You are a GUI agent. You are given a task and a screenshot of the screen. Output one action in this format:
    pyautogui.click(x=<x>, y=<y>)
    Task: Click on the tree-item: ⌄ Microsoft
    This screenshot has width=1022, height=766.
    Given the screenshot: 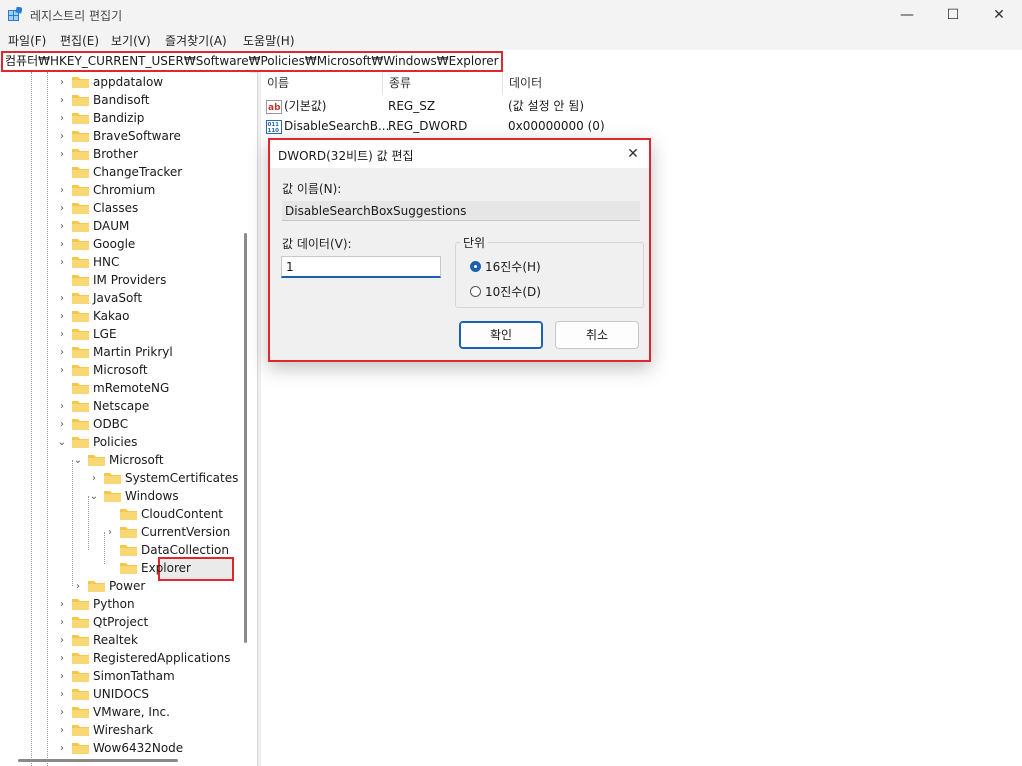 What is the action you would take?
    pyautogui.click(x=118, y=460)
    